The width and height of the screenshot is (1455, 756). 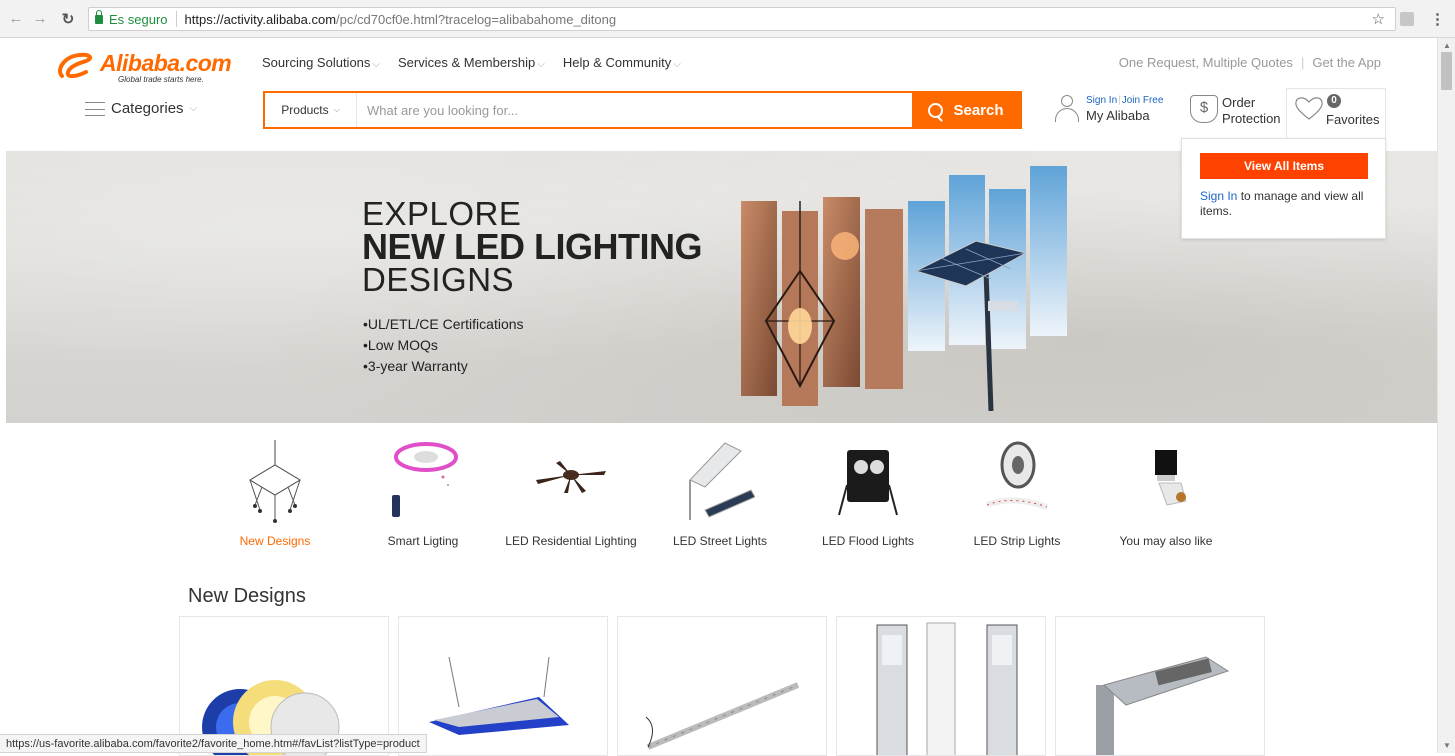 What do you see at coordinates (868, 541) in the screenshot?
I see `category-label: LED Flood Lights` at bounding box center [868, 541].